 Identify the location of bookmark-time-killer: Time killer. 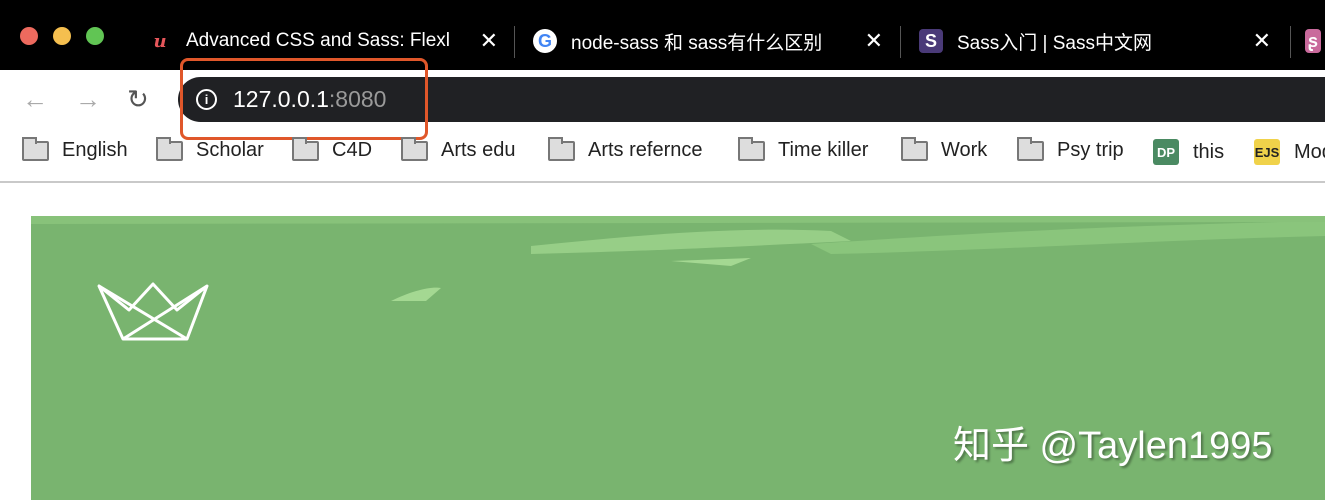
(803, 149).